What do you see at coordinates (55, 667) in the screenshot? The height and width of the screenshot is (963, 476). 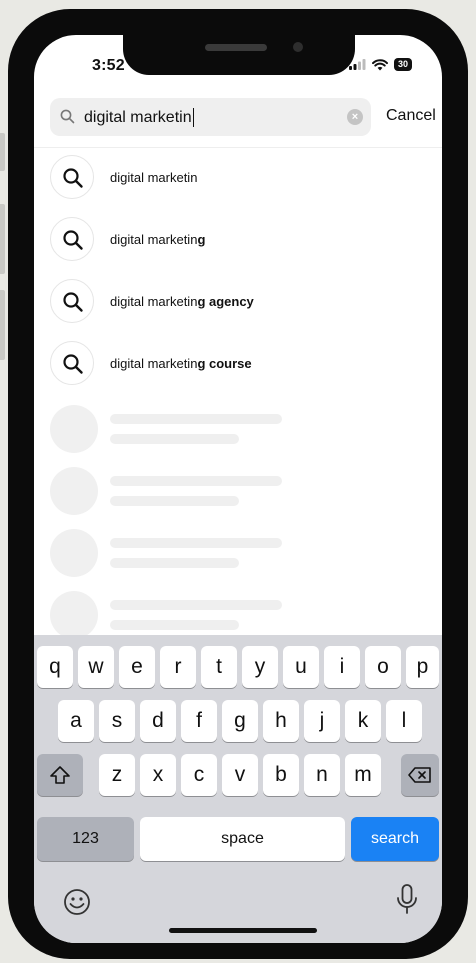 I see `key-q: q` at bounding box center [55, 667].